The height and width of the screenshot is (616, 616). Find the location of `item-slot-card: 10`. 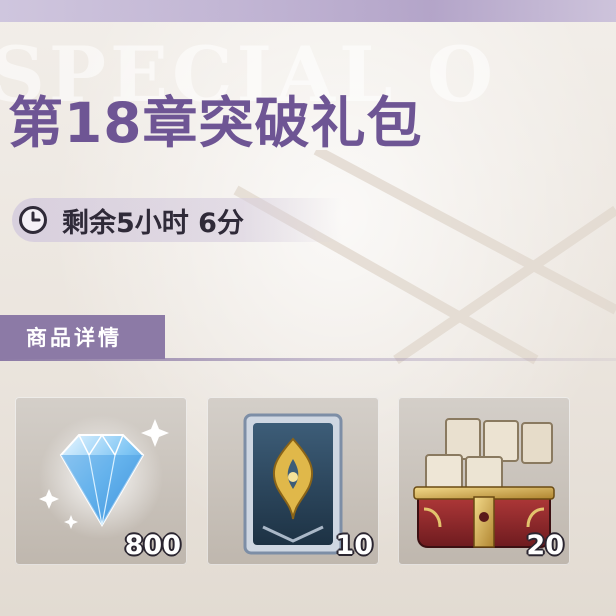

item-slot-card: 10 is located at coordinates (293, 481).